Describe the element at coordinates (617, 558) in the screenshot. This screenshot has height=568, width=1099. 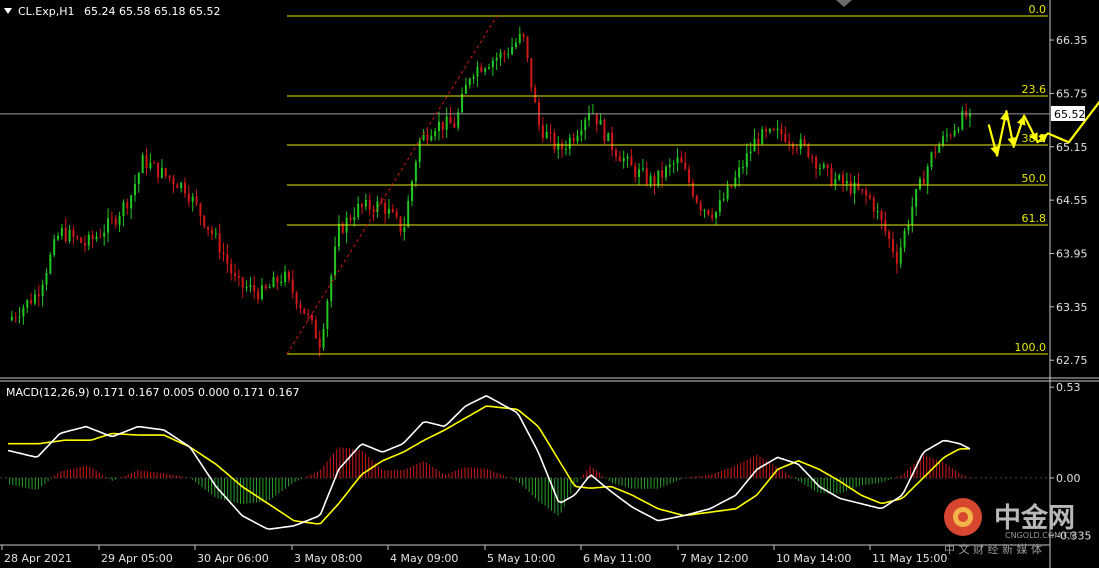
I see `time-tick-label: 6 May 11:00` at that location.